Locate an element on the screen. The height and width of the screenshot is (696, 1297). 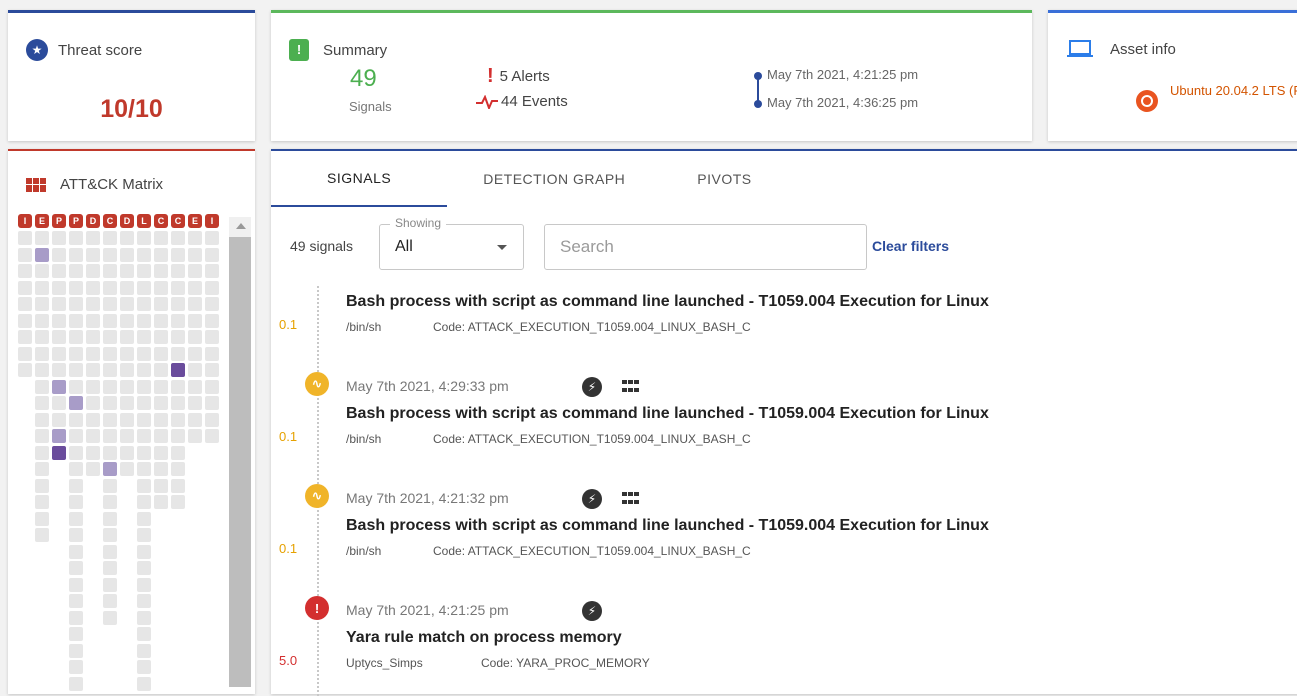
showing-select: Showing All is located at coordinates (451, 243).